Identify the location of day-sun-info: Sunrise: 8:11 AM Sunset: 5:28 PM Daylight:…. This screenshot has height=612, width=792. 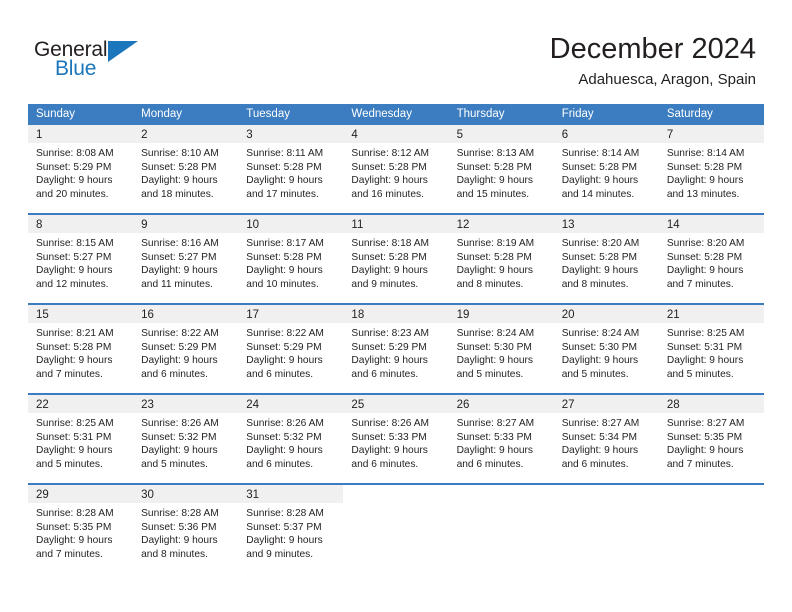
(290, 172).